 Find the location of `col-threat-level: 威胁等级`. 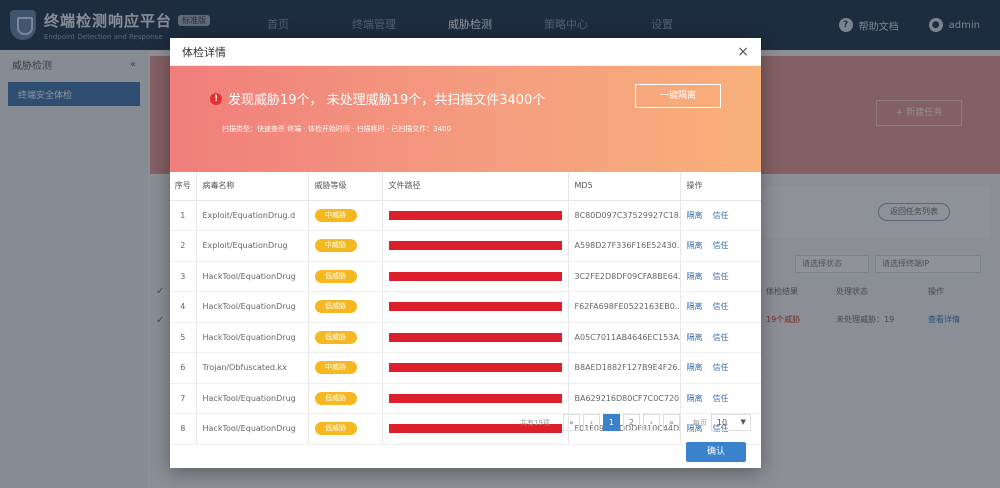

col-threat-level: 威胁等级 is located at coordinates (344, 186).